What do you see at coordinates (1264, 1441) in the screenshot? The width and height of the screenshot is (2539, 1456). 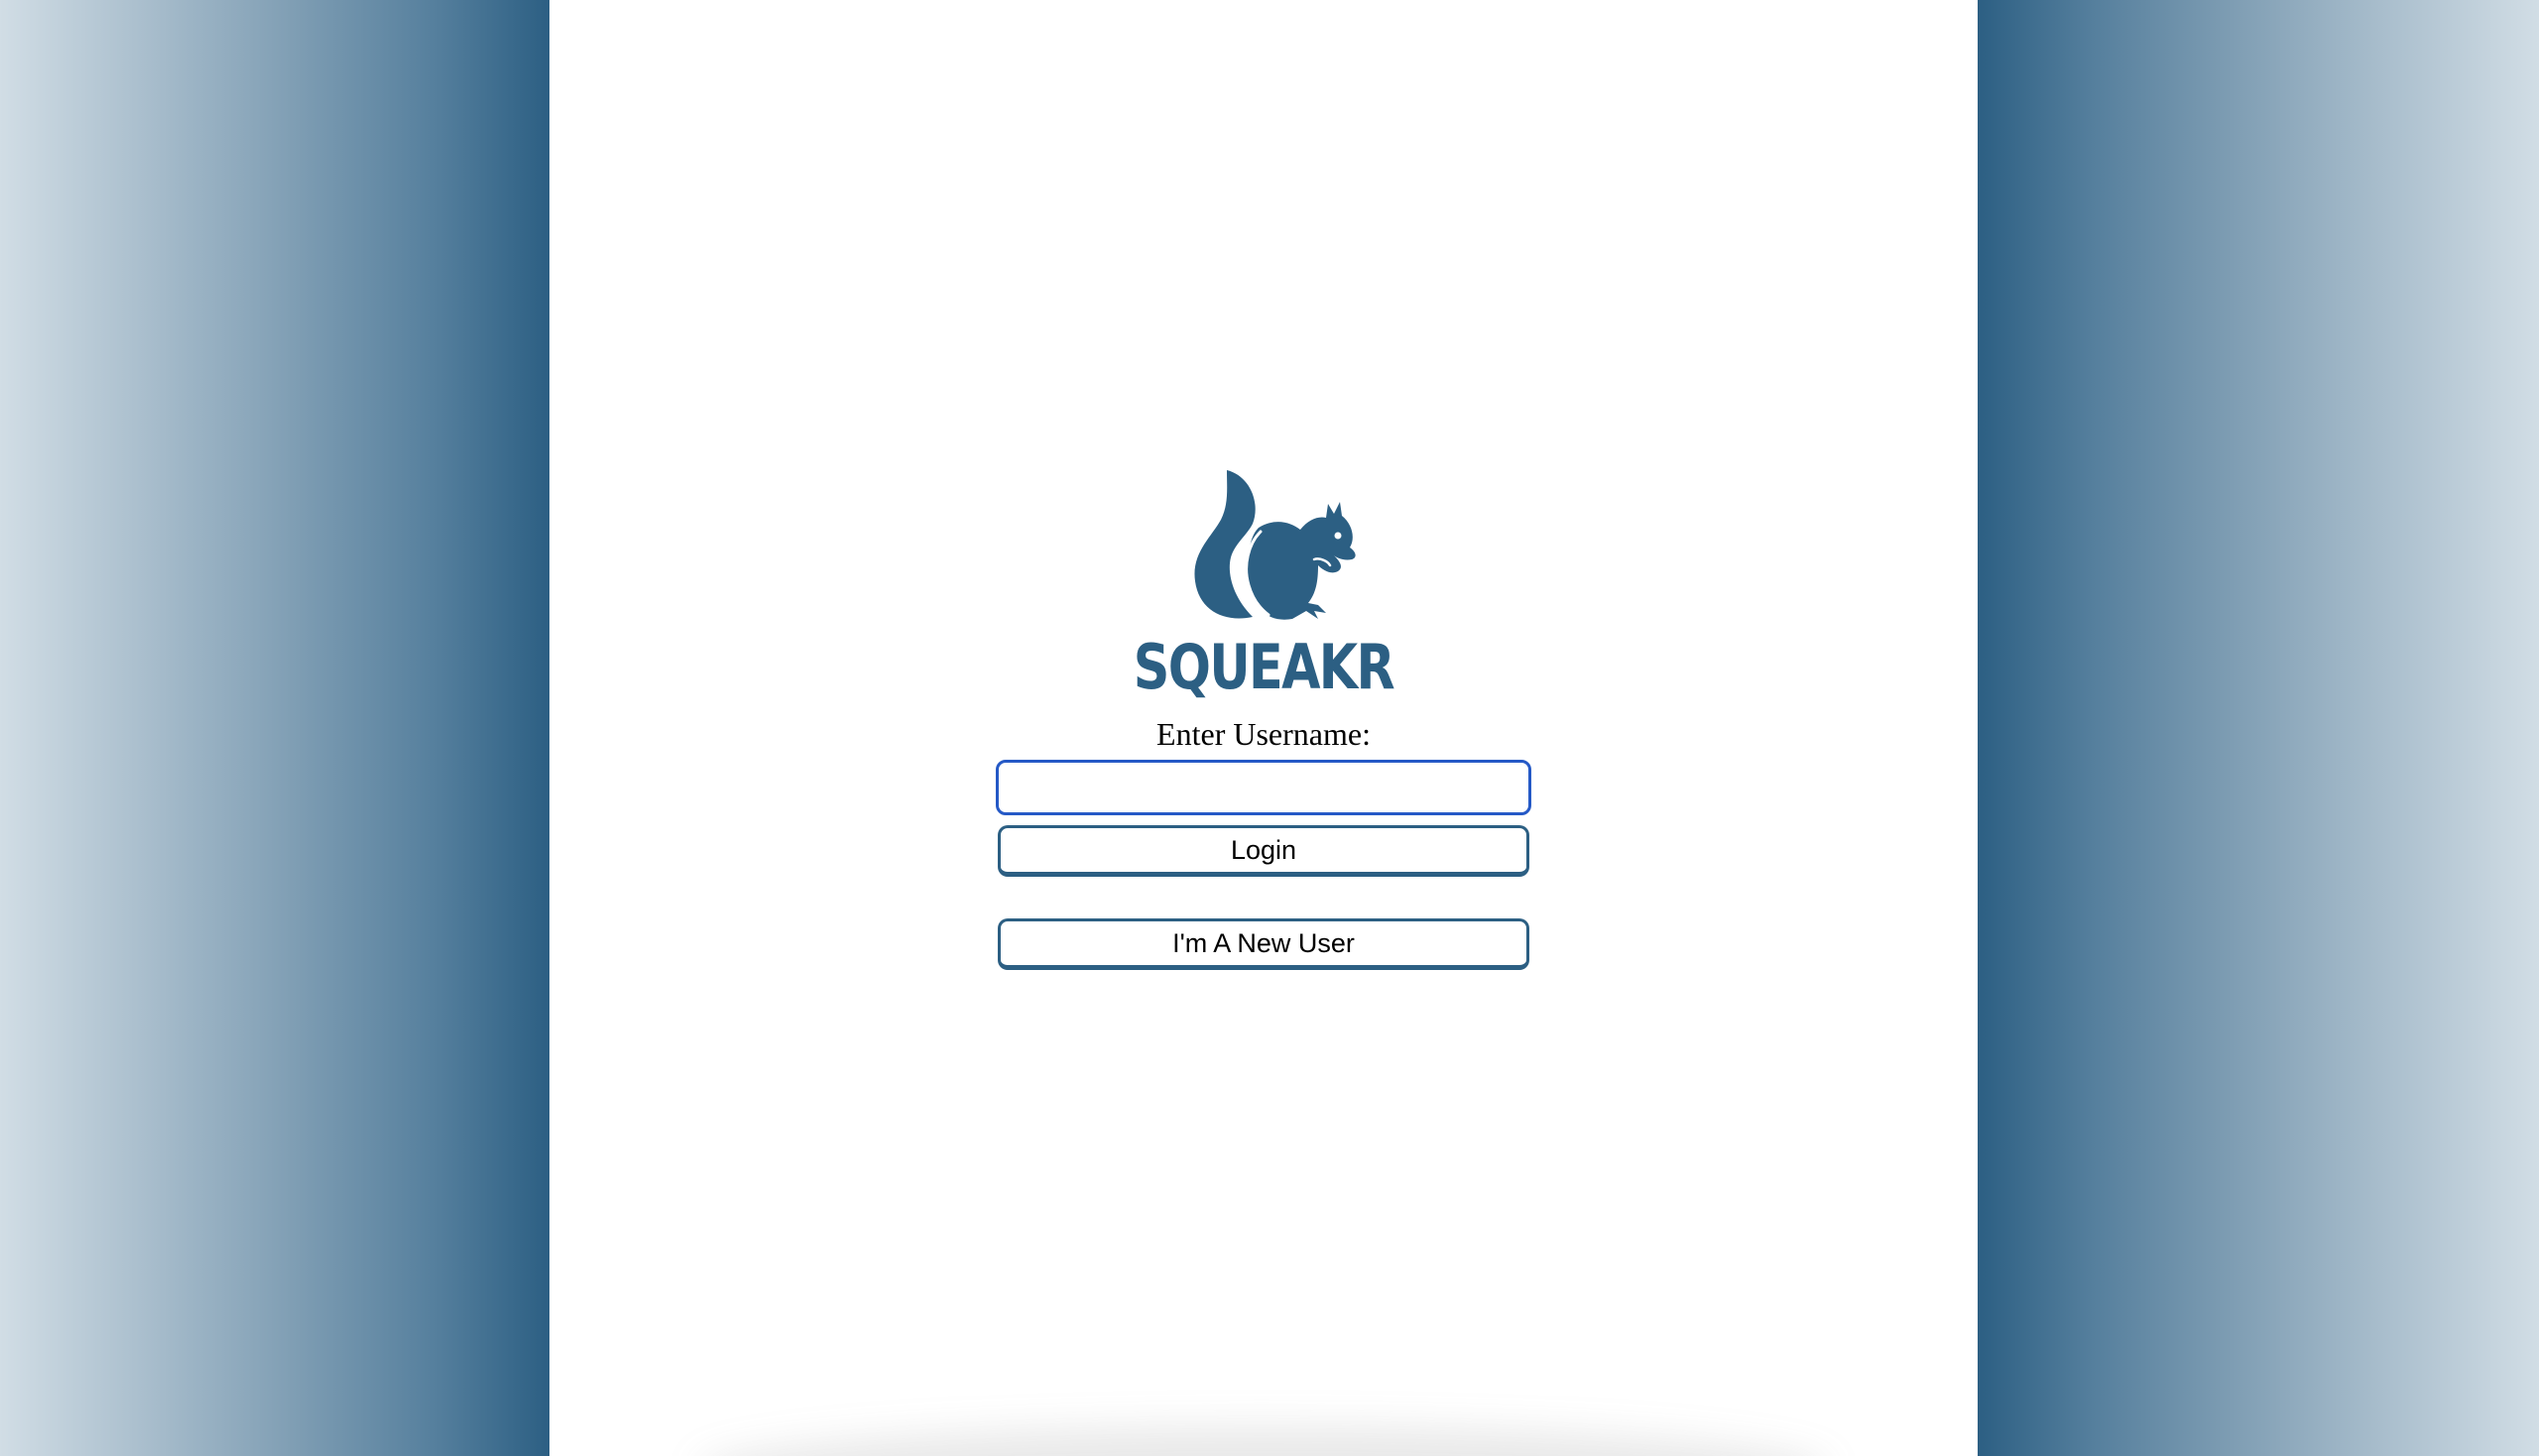 I see `panel-bottom-shadow` at bounding box center [1264, 1441].